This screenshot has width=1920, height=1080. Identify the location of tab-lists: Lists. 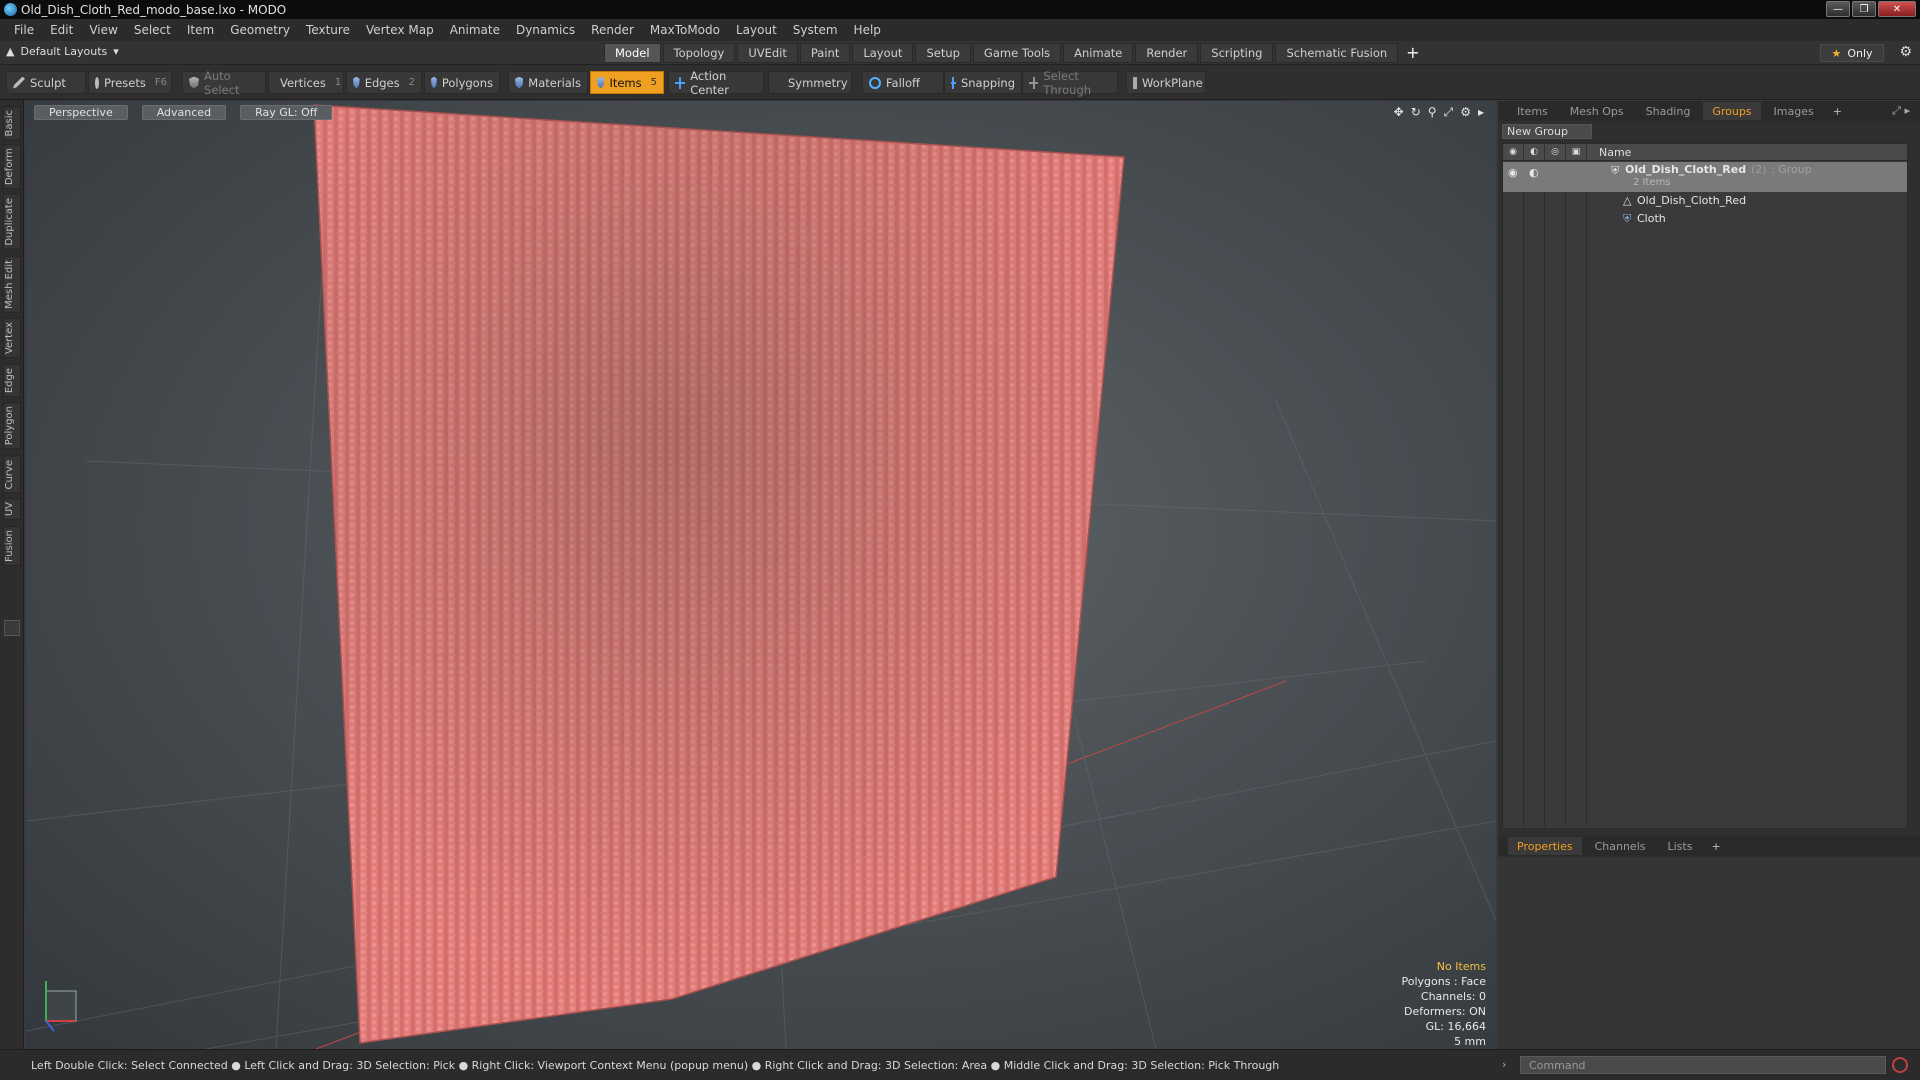
(1680, 846).